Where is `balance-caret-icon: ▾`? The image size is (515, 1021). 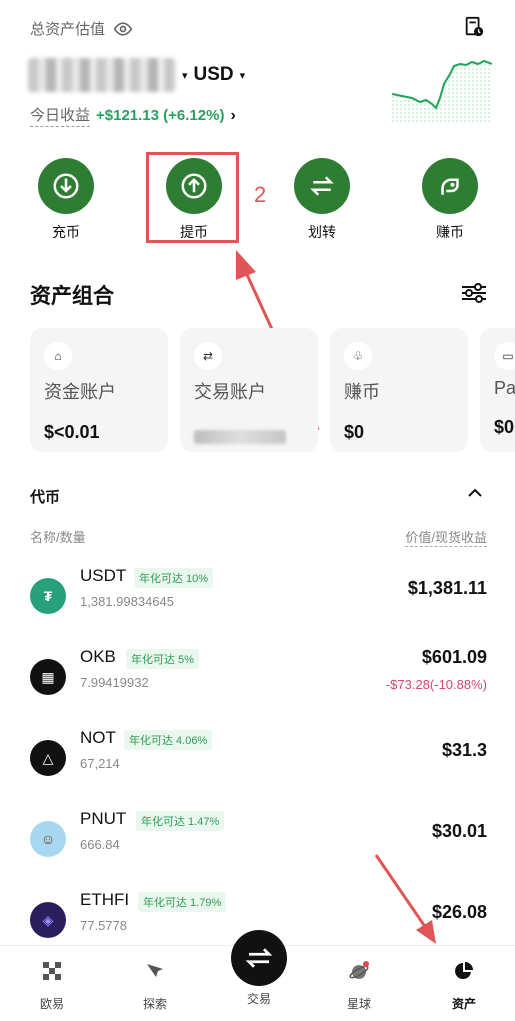
balance-caret-icon: ▾ is located at coordinates (185, 75).